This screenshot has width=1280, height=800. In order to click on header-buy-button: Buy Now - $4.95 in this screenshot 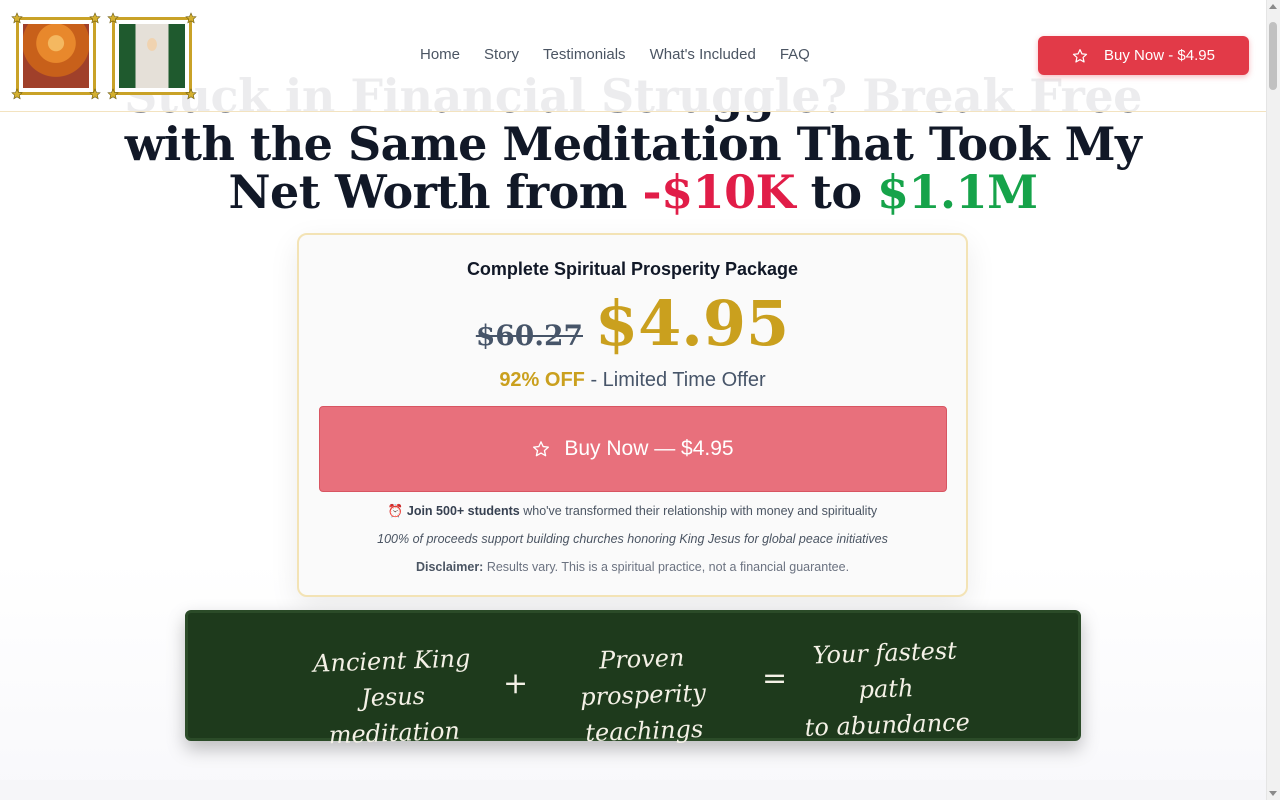, I will do `click(1143, 55)`.